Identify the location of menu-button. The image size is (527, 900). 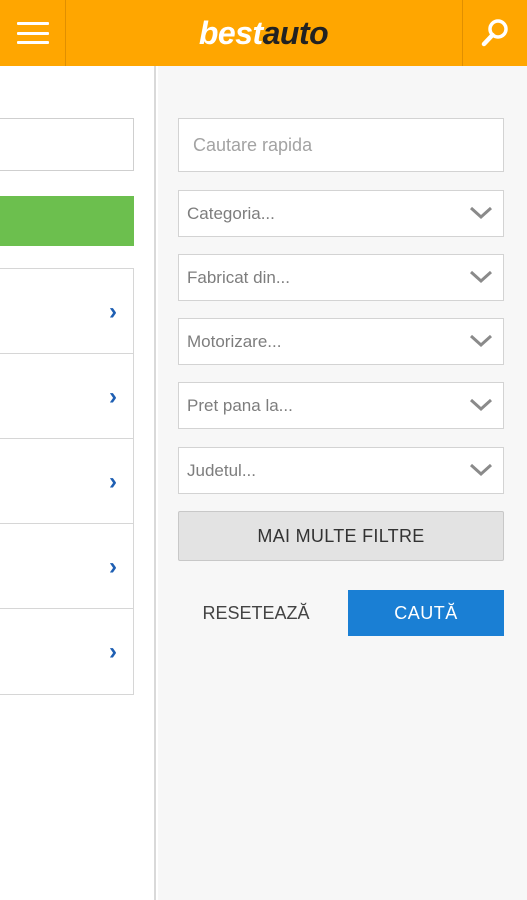
(33, 33).